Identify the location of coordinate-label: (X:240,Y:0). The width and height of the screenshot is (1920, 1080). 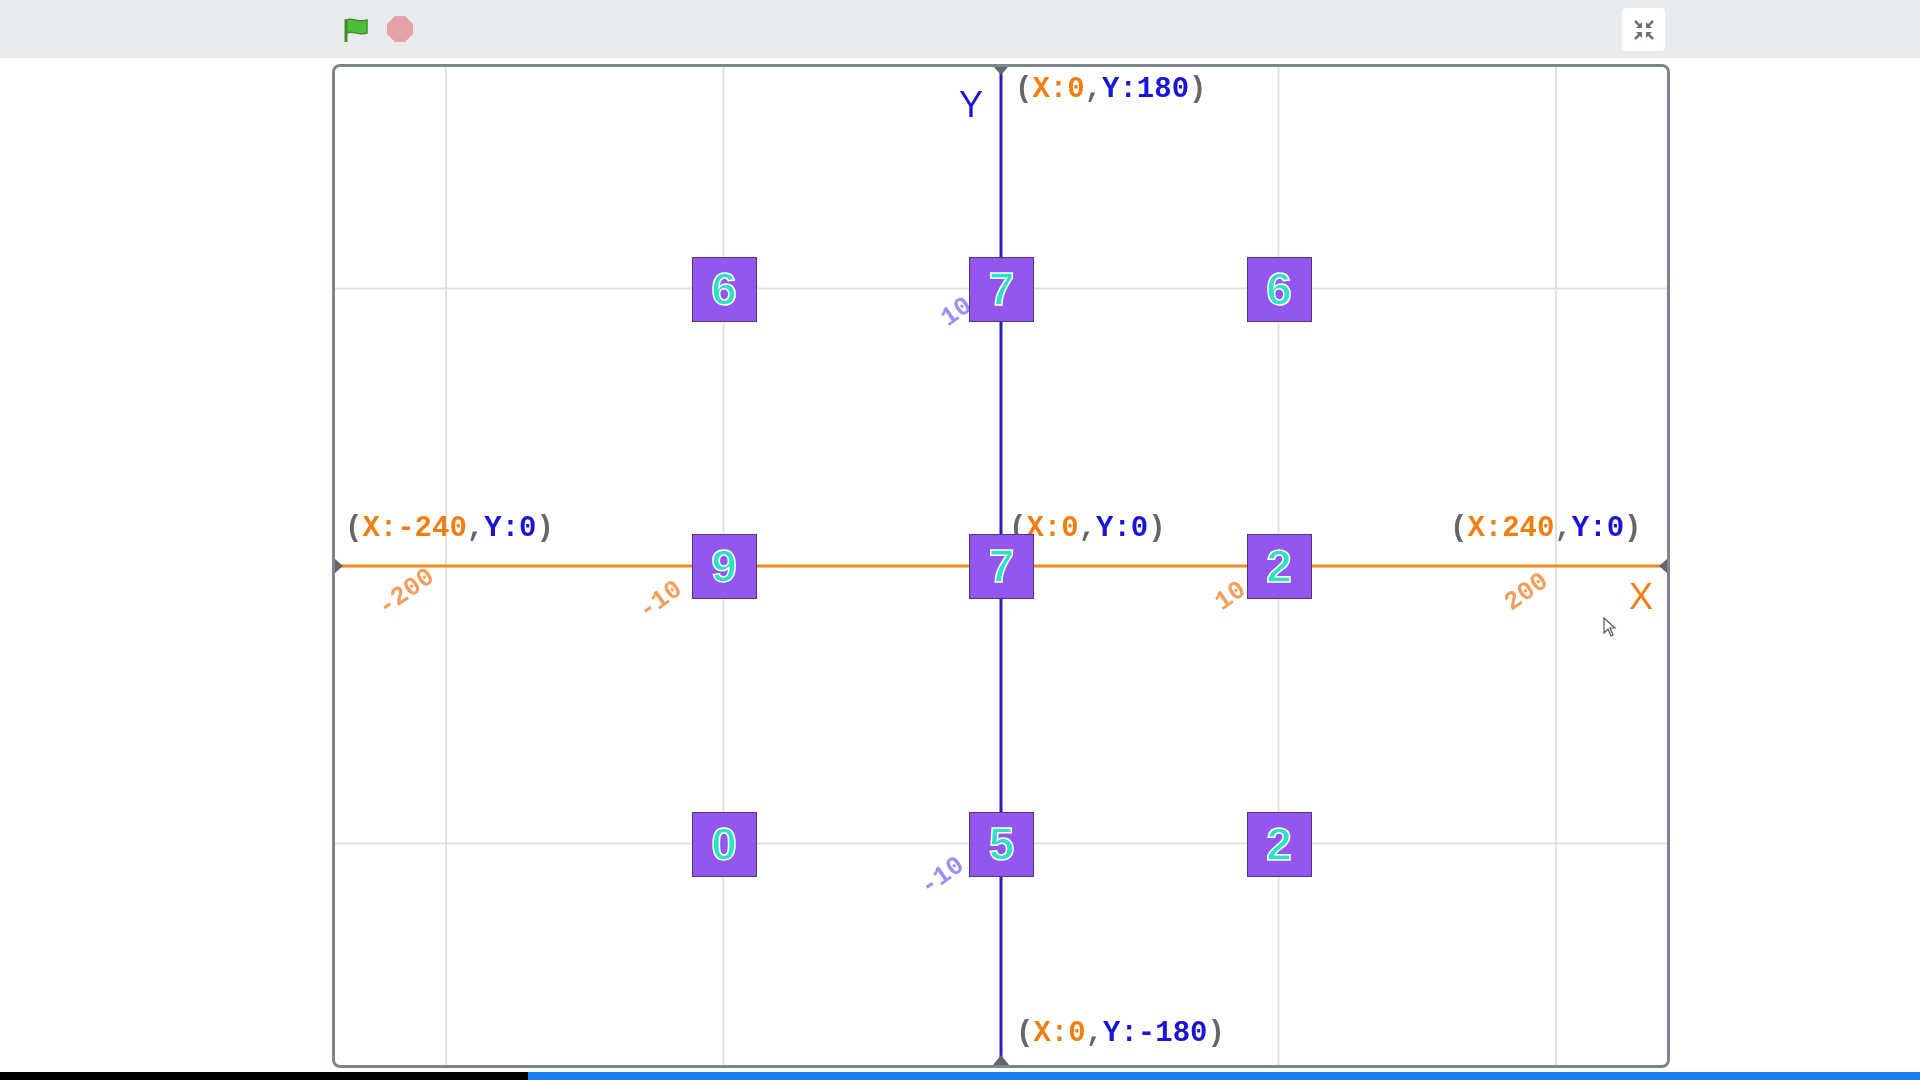
(1546, 528).